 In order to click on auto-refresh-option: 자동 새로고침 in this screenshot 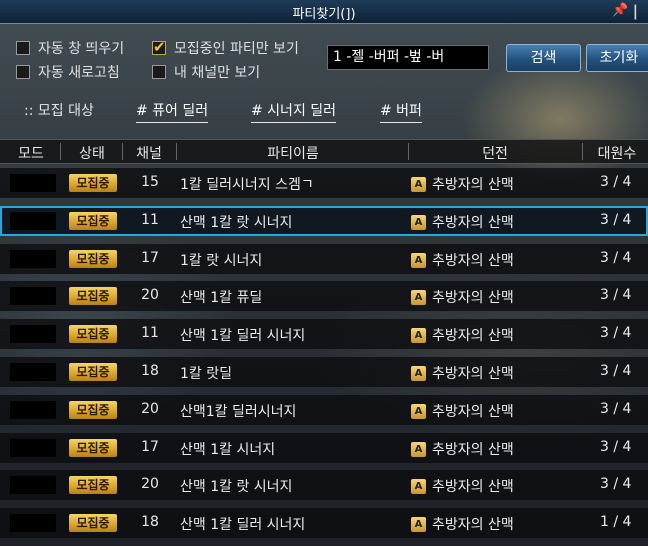, I will do `click(68, 72)`.